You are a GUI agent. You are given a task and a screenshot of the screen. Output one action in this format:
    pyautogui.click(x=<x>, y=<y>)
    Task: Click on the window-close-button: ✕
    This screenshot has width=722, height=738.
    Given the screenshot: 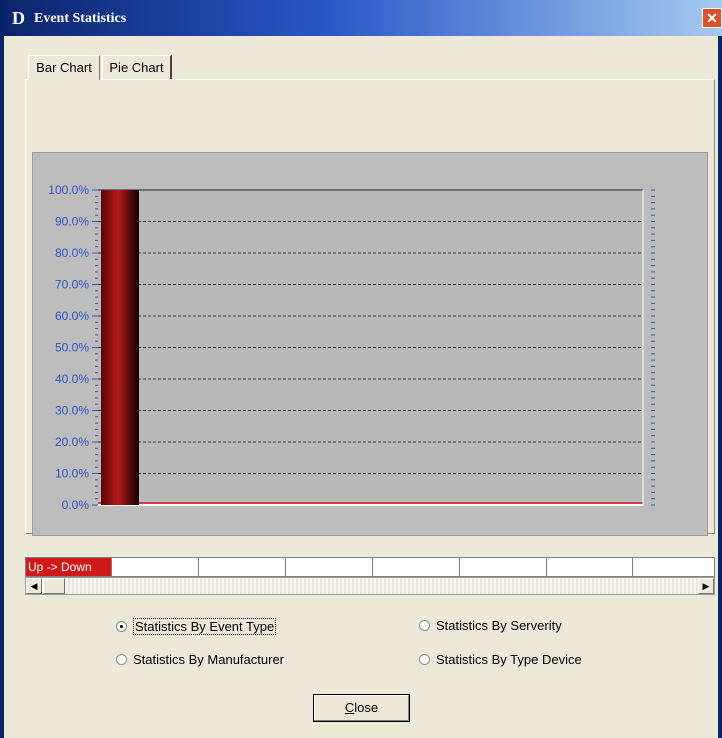 What is the action you would take?
    pyautogui.click(x=712, y=18)
    